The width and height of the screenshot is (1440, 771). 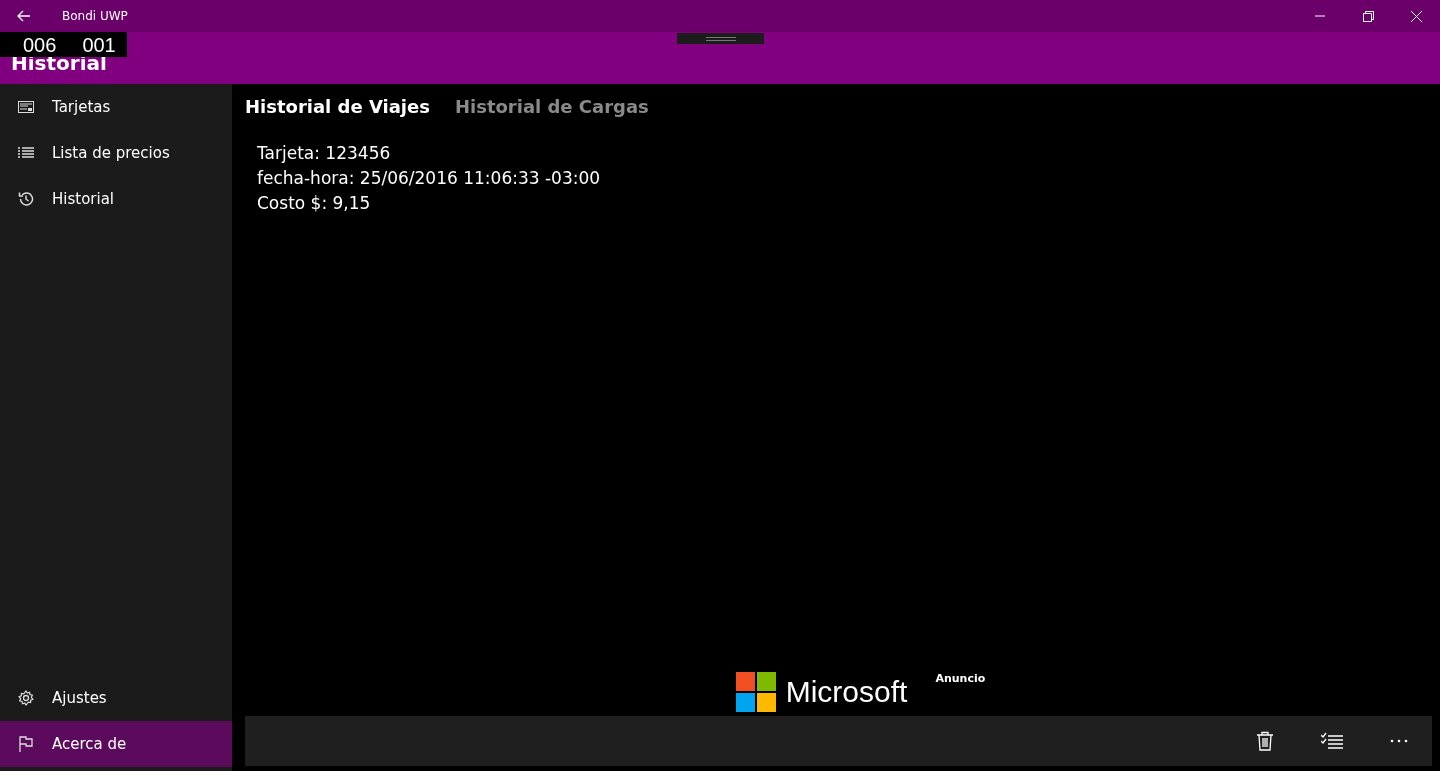 I want to click on trip-detail: fecha-hora: 25/06/2016 11:06:33 -03:00, so click(x=429, y=178).